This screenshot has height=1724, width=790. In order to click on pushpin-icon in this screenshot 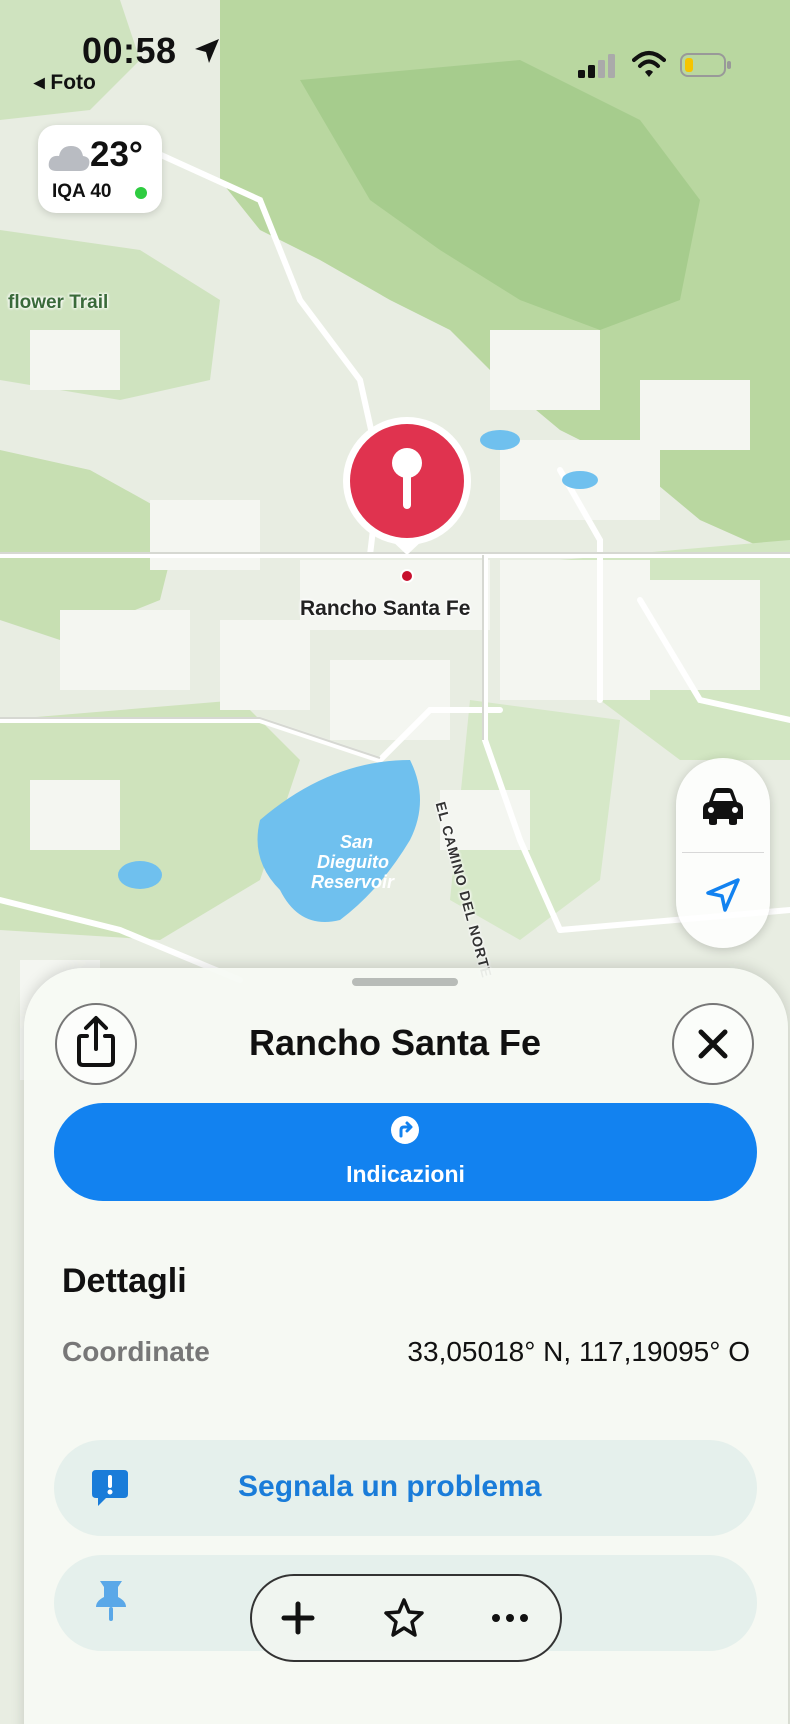, I will do `click(111, 1601)`.